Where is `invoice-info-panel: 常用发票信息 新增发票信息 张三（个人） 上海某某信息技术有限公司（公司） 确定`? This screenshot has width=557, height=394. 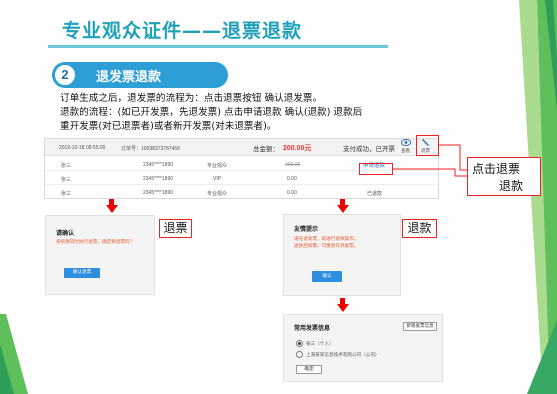
invoice-info-panel: 常用发票信息 新增发票信息 张三（个人） 上海某某信息技术有限公司（公司） 确定 is located at coordinates (363, 348).